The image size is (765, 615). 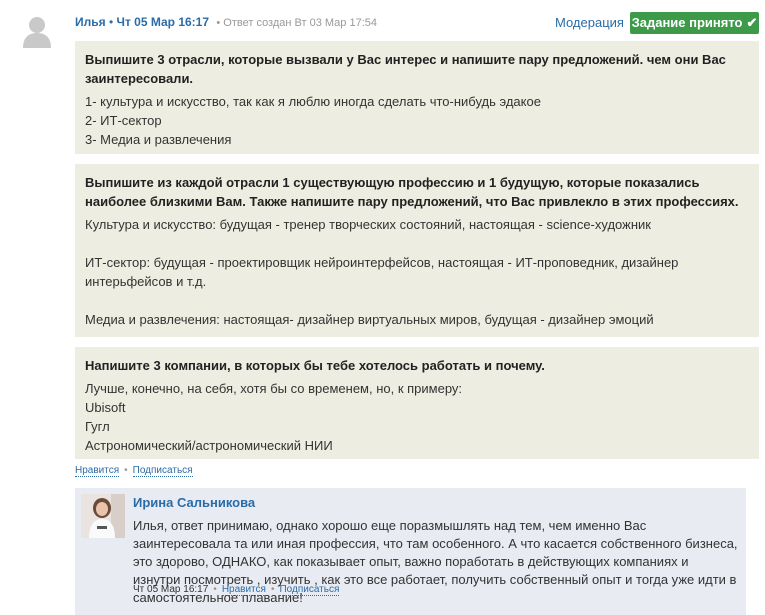 What do you see at coordinates (97, 471) in the screenshot?
I see `like-link: Нравится` at bounding box center [97, 471].